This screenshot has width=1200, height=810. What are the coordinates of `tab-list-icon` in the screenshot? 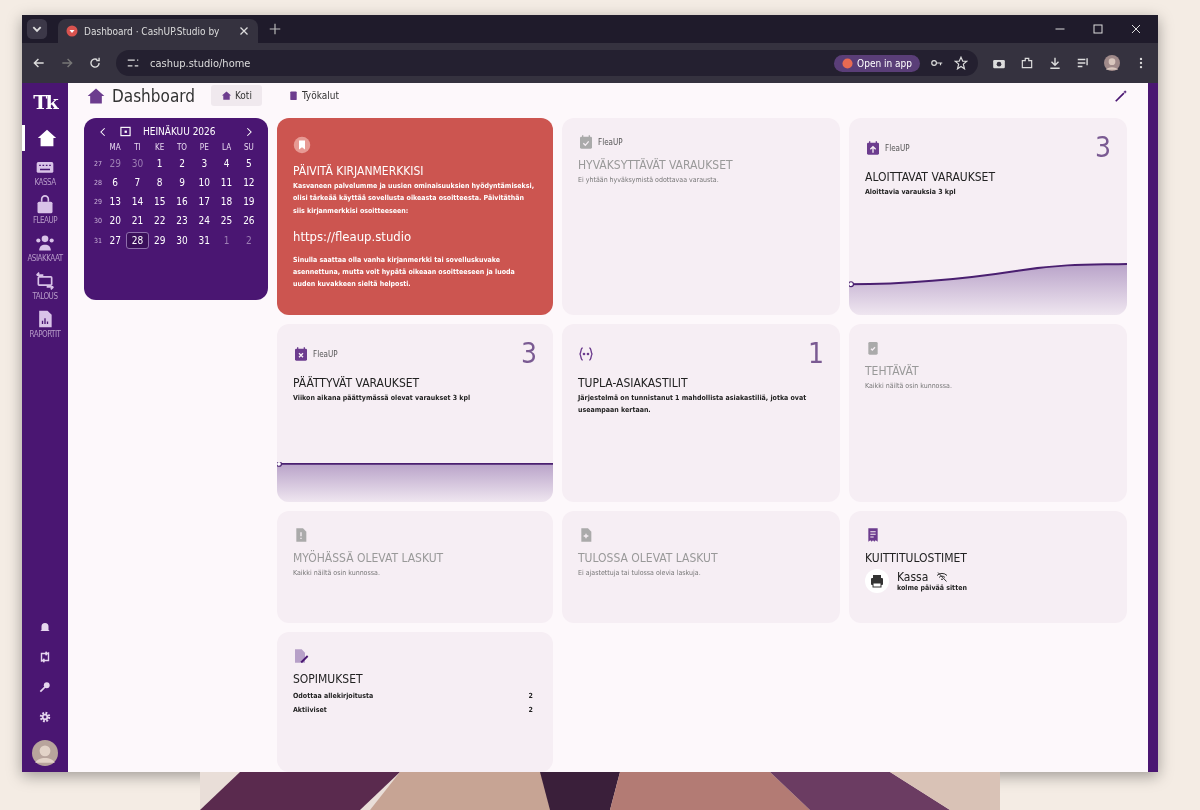 It's located at (37, 29).